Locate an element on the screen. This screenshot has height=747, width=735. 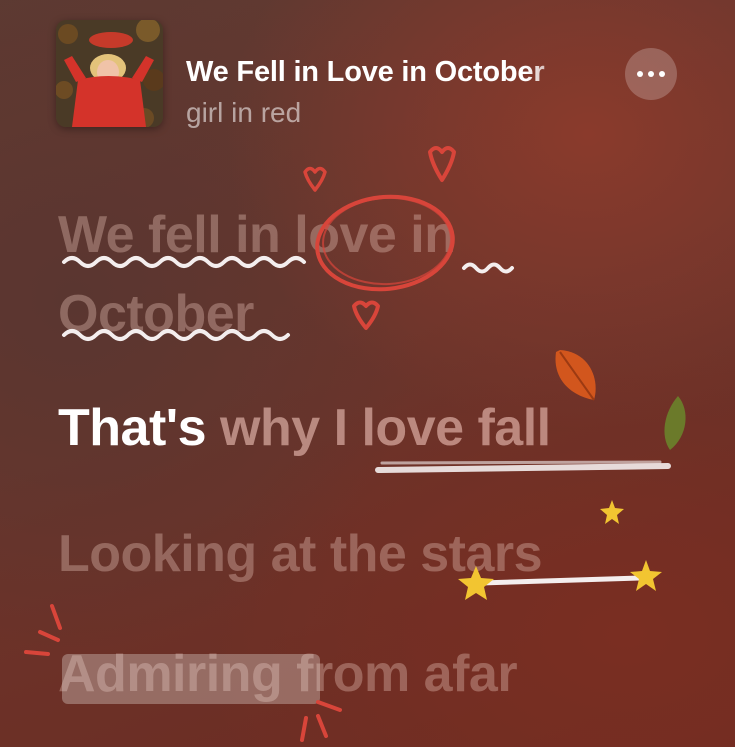
highlighter-mark is located at coordinates (191, 679).